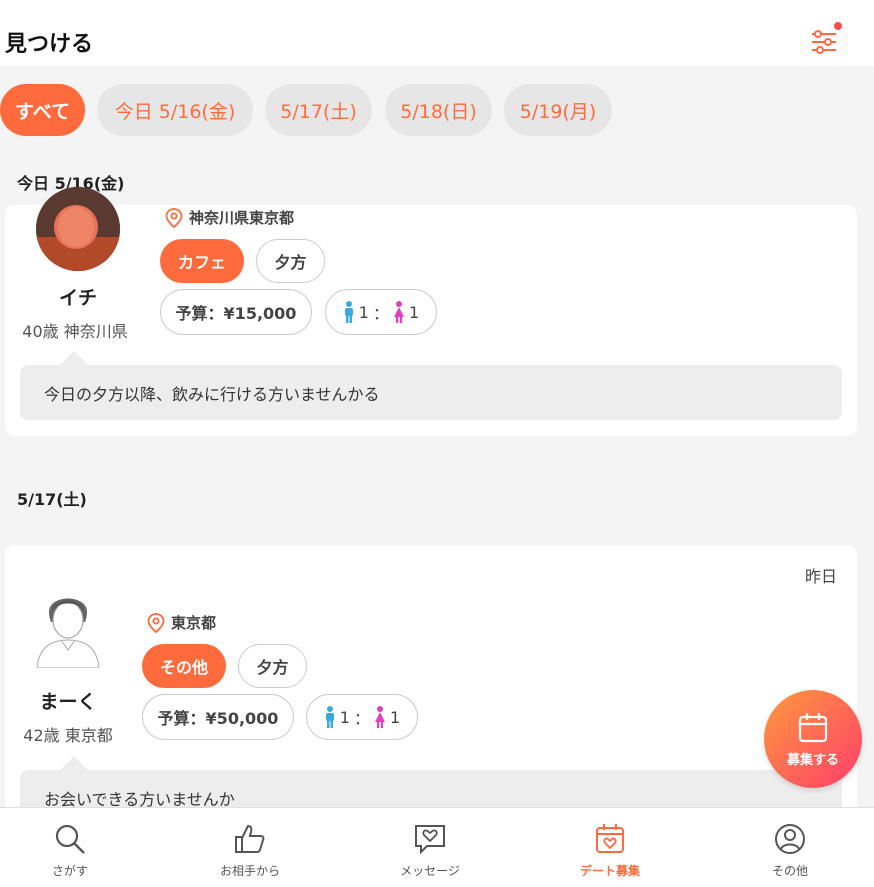 This screenshot has height=887, width=874. I want to click on post-message: 今日の夕方以降、飲みに行ける方いませんかる, so click(431, 385).